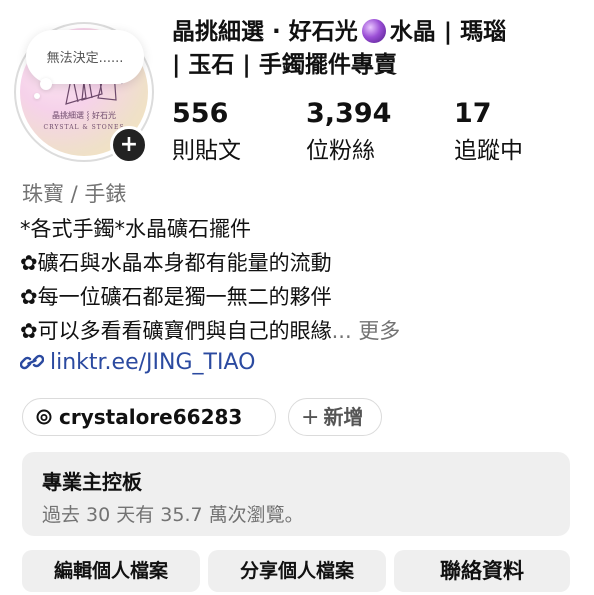  What do you see at coordinates (488, 131) in the screenshot?
I see `following-stat: 17 追蹤中` at bounding box center [488, 131].